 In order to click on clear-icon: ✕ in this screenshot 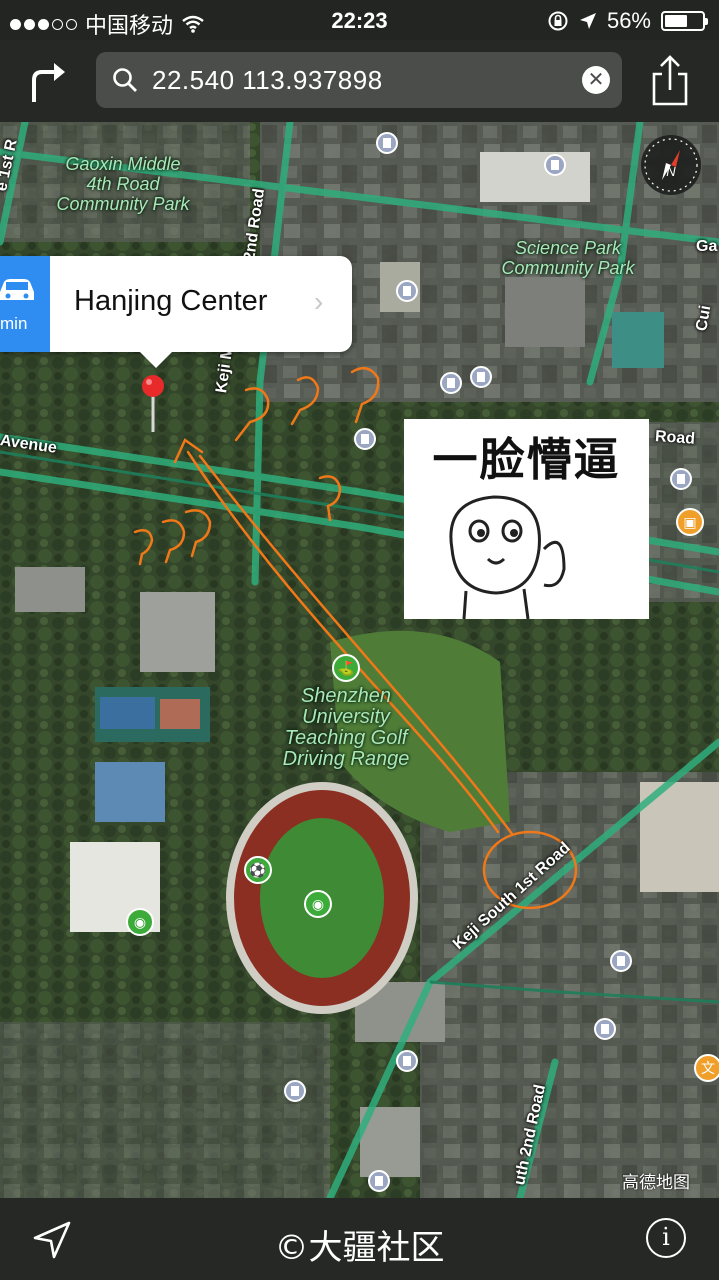, I will do `click(596, 80)`.